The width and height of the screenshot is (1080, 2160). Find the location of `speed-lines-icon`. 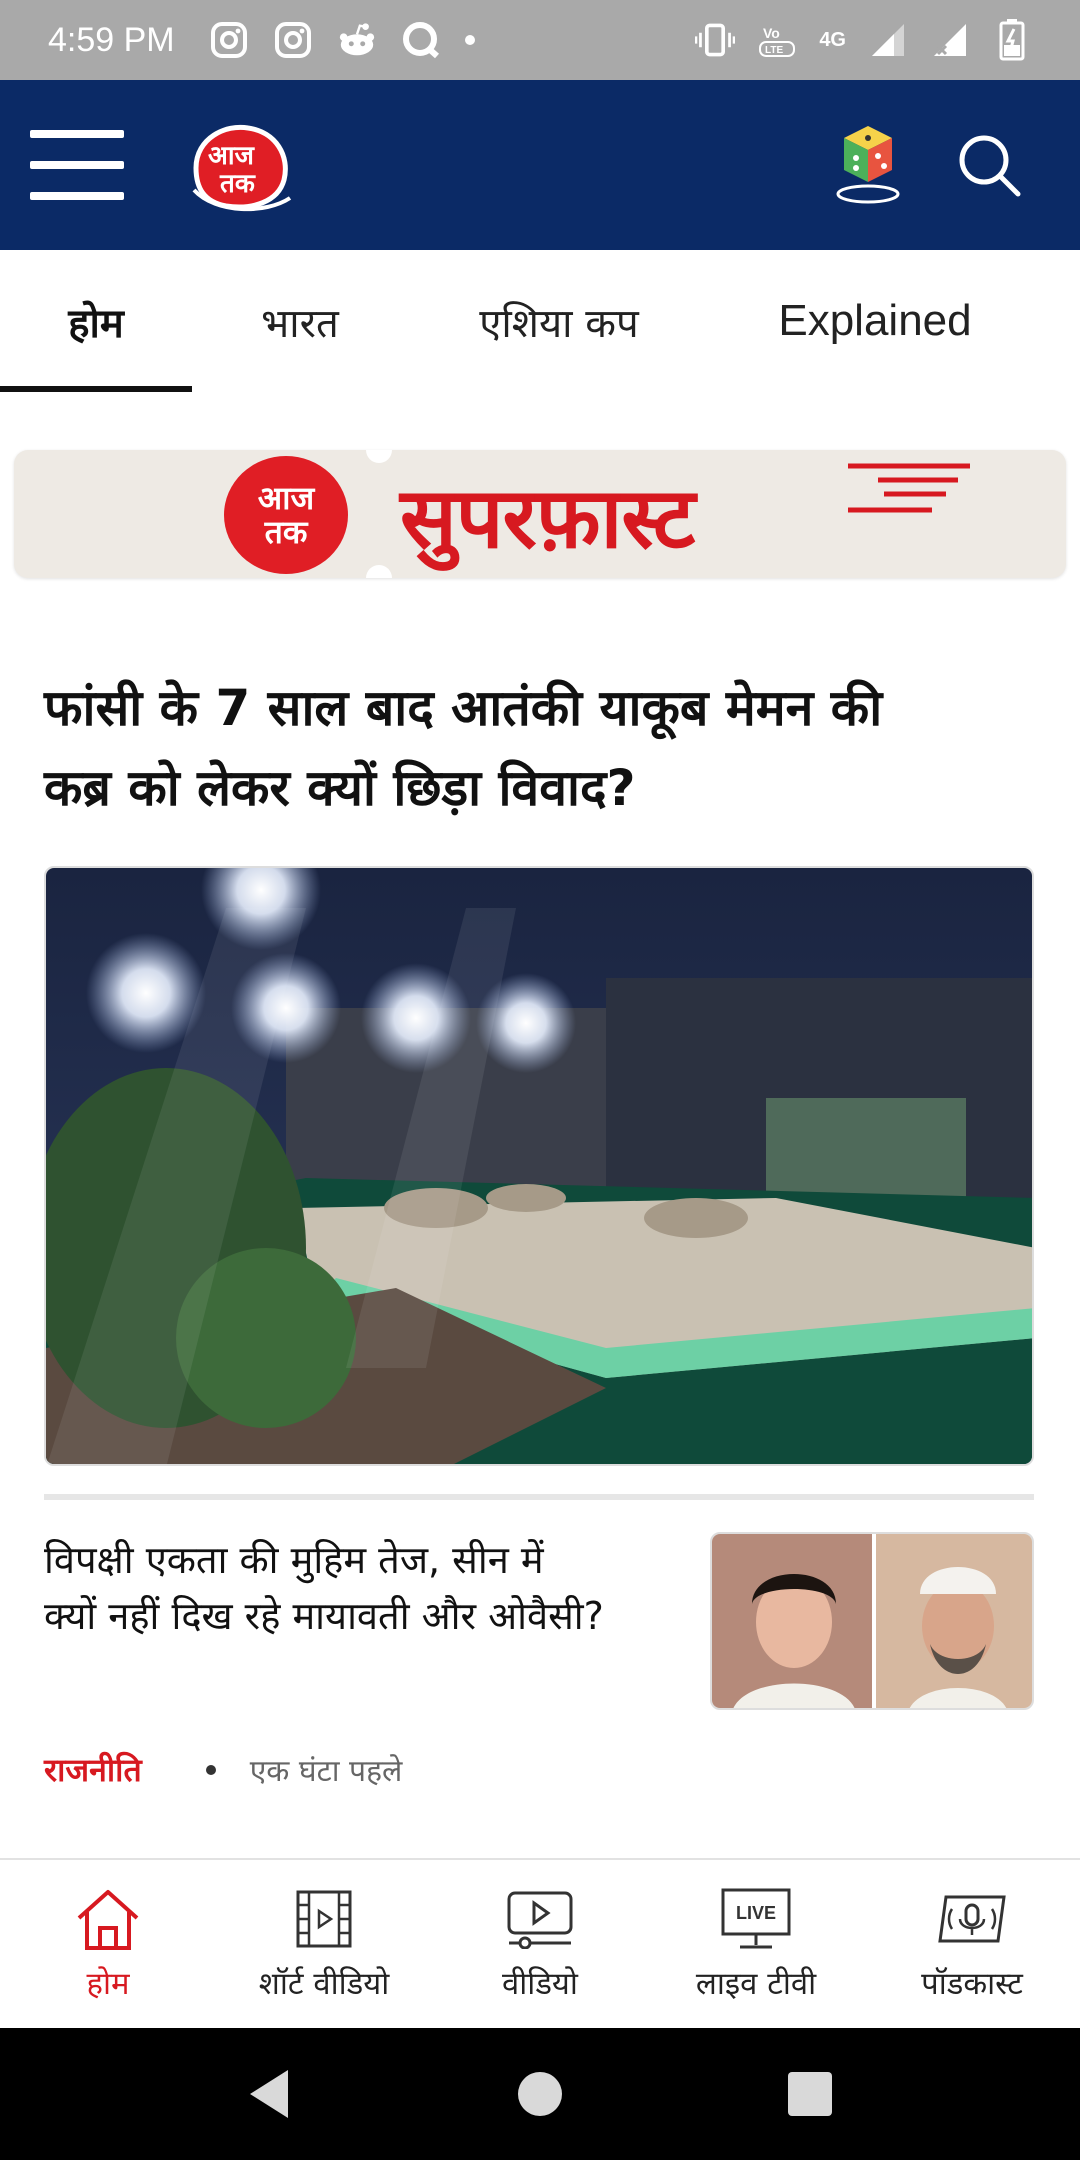

speed-lines-icon is located at coordinates (909, 488).